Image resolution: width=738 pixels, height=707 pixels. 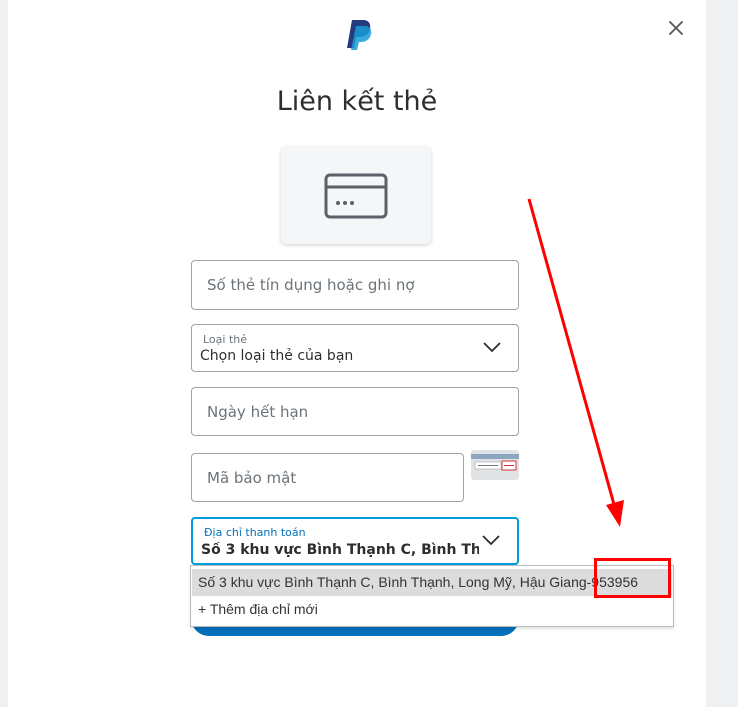 I want to click on close-button, so click(x=676, y=28).